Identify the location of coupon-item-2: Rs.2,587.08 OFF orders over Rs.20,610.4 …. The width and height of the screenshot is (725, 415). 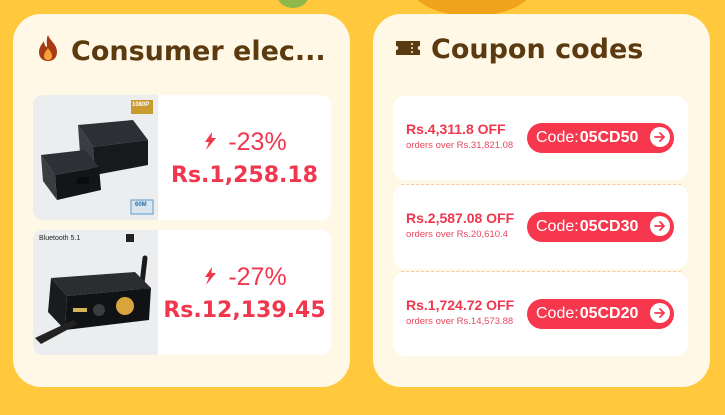
(540, 227).